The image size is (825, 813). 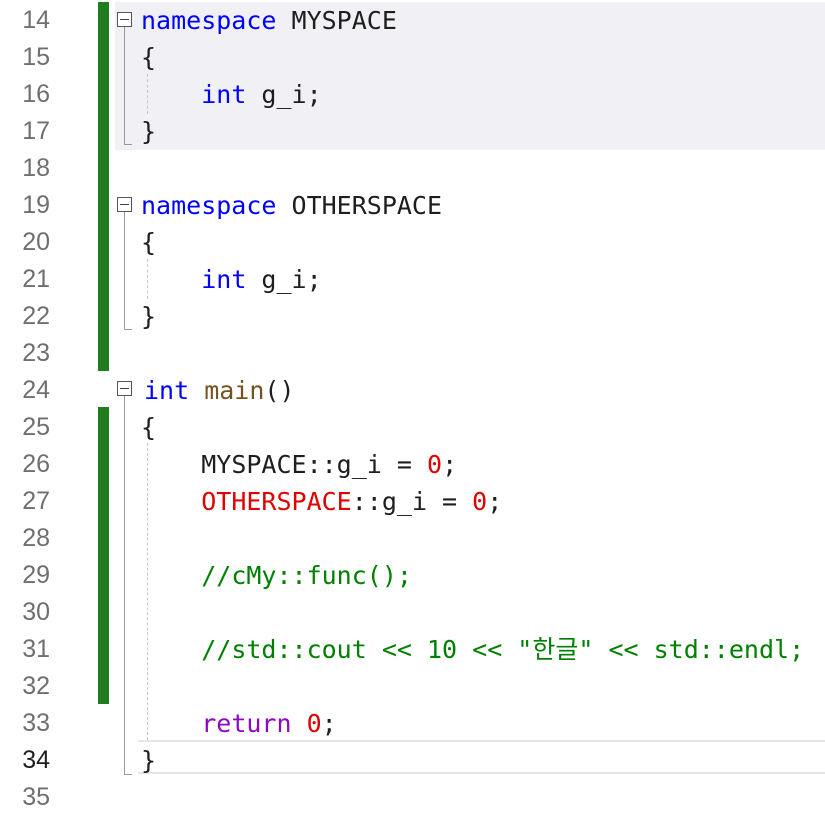 I want to click on line-number: 30, so click(x=36, y=612).